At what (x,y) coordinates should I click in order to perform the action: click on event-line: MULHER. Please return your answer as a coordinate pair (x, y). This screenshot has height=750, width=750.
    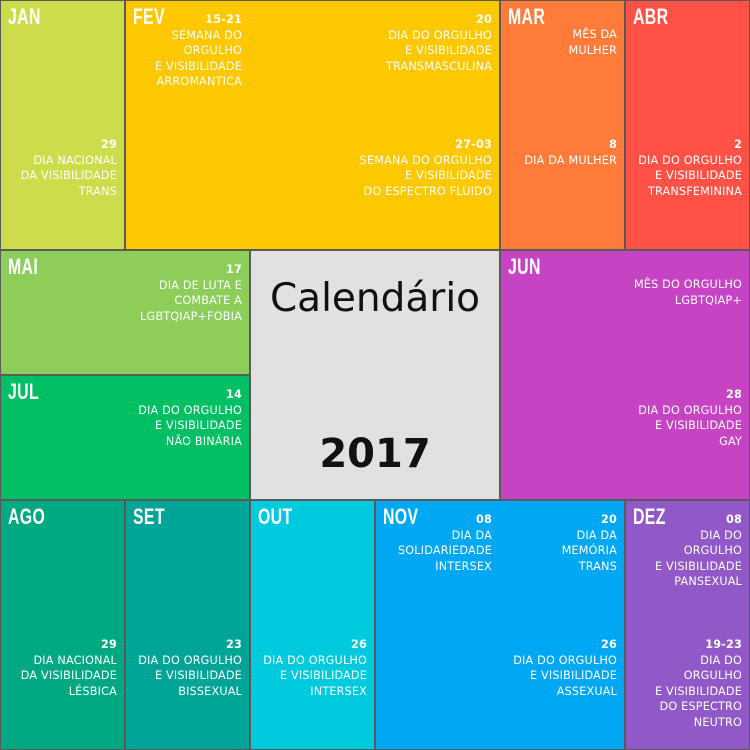
    Looking at the image, I should click on (592, 50).